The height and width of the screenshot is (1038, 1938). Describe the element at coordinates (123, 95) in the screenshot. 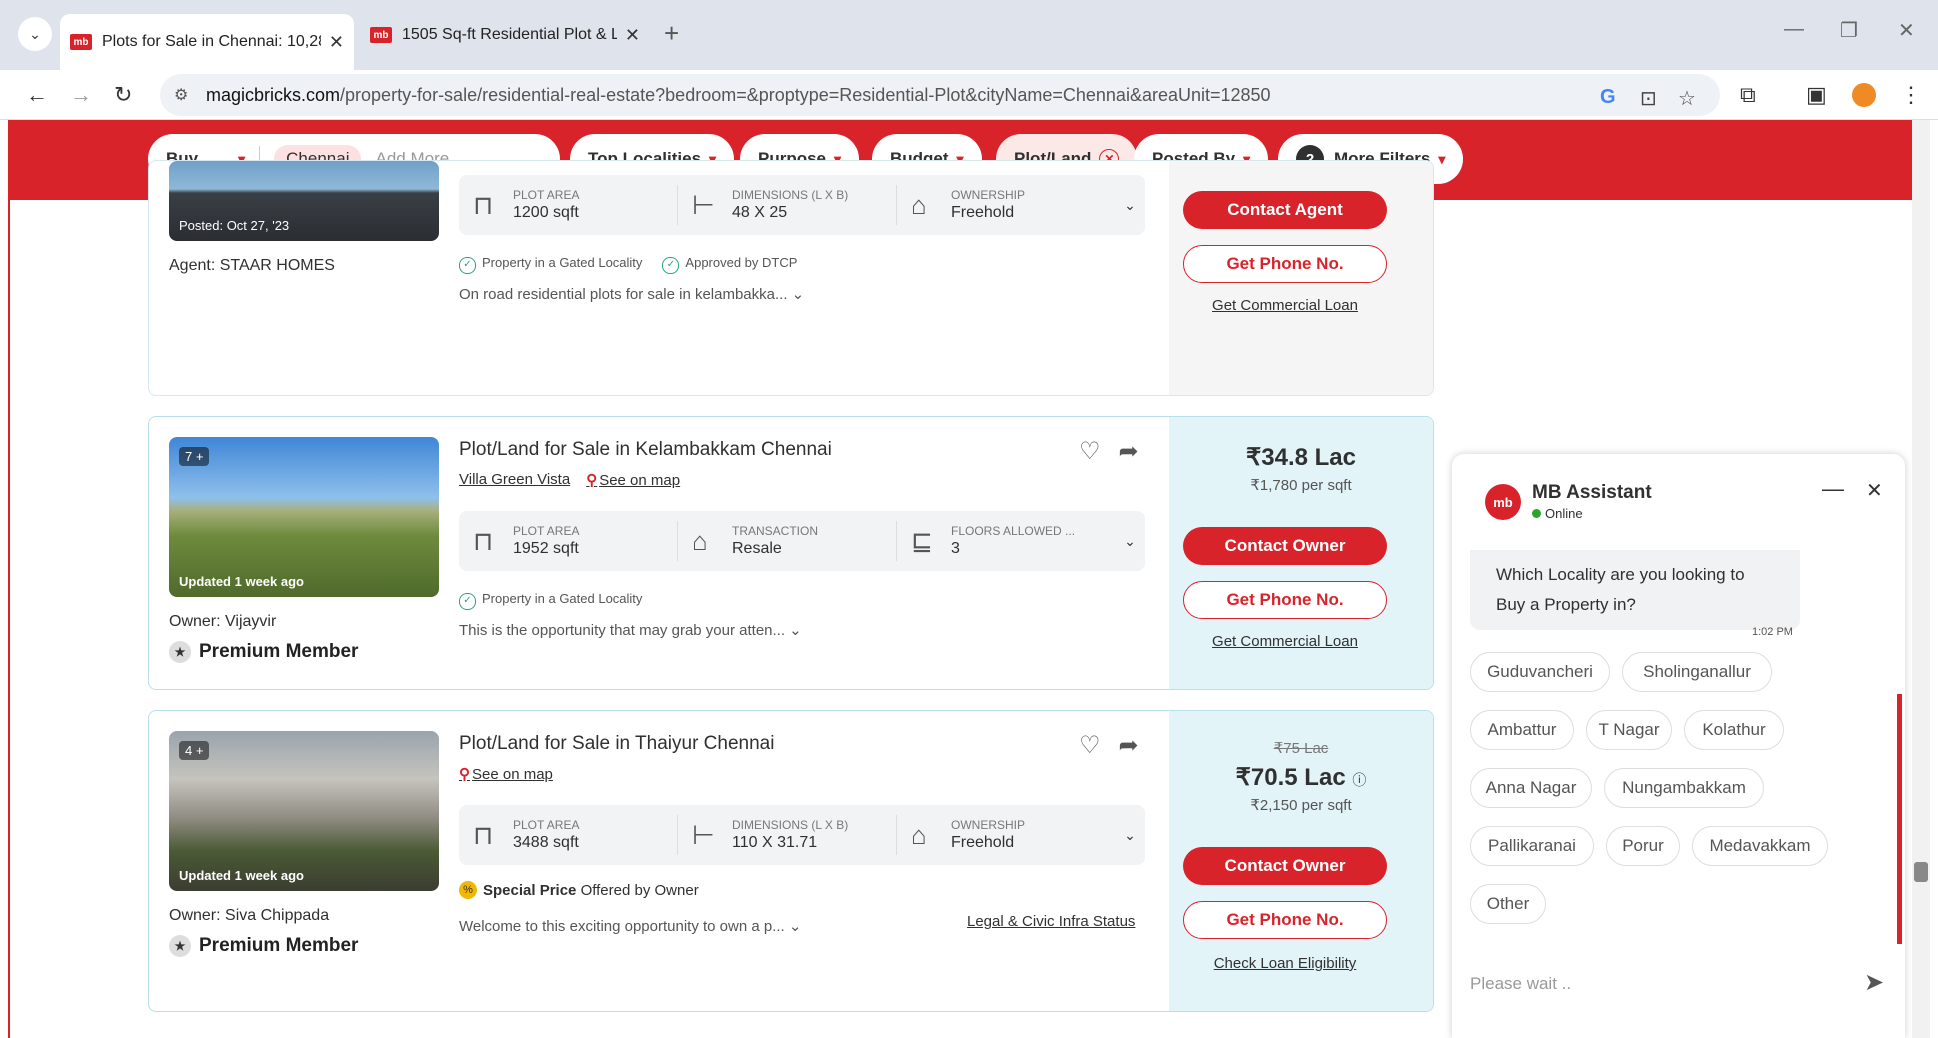

I see `reload-icon: ↻` at that location.